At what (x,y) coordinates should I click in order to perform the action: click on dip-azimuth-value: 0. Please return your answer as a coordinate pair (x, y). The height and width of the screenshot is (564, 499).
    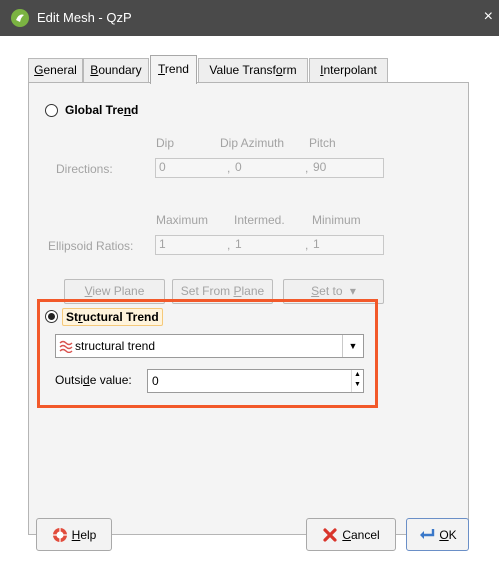
    Looking at the image, I should click on (238, 167).